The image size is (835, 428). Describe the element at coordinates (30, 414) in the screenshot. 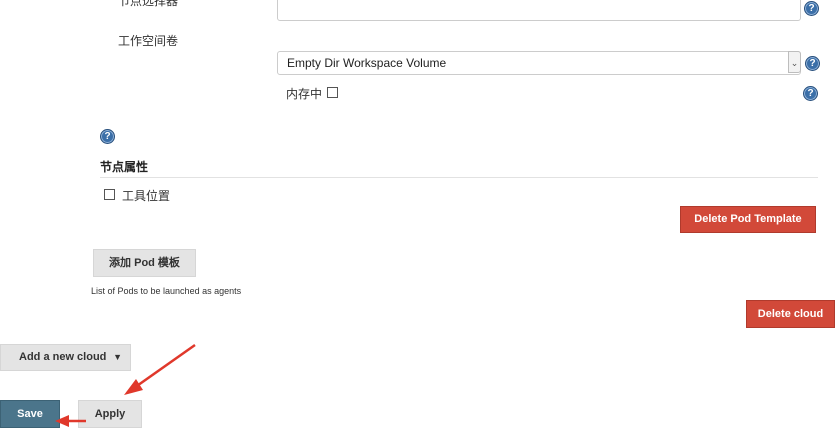

I see `save-button: Save` at that location.